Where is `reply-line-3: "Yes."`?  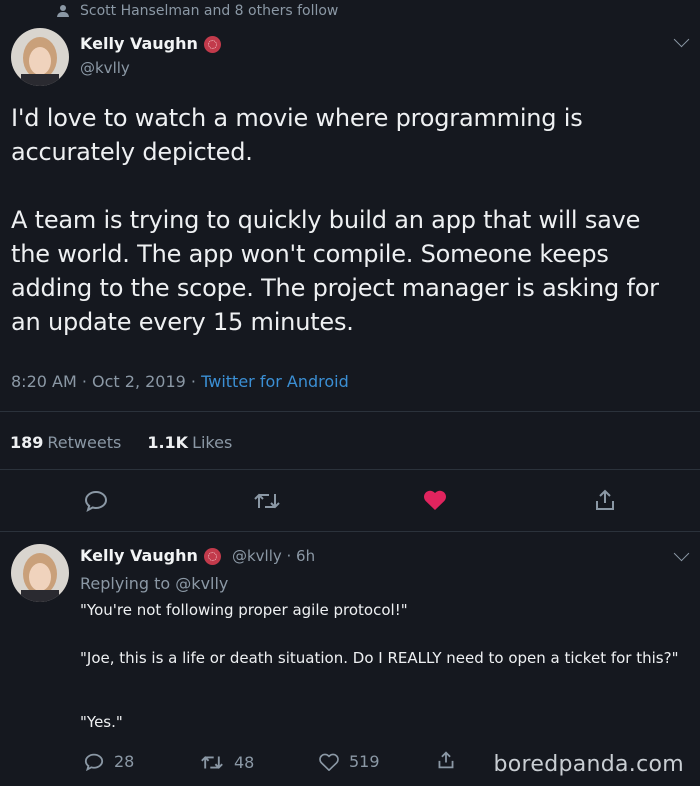 reply-line-3: "Yes." is located at coordinates (101, 722).